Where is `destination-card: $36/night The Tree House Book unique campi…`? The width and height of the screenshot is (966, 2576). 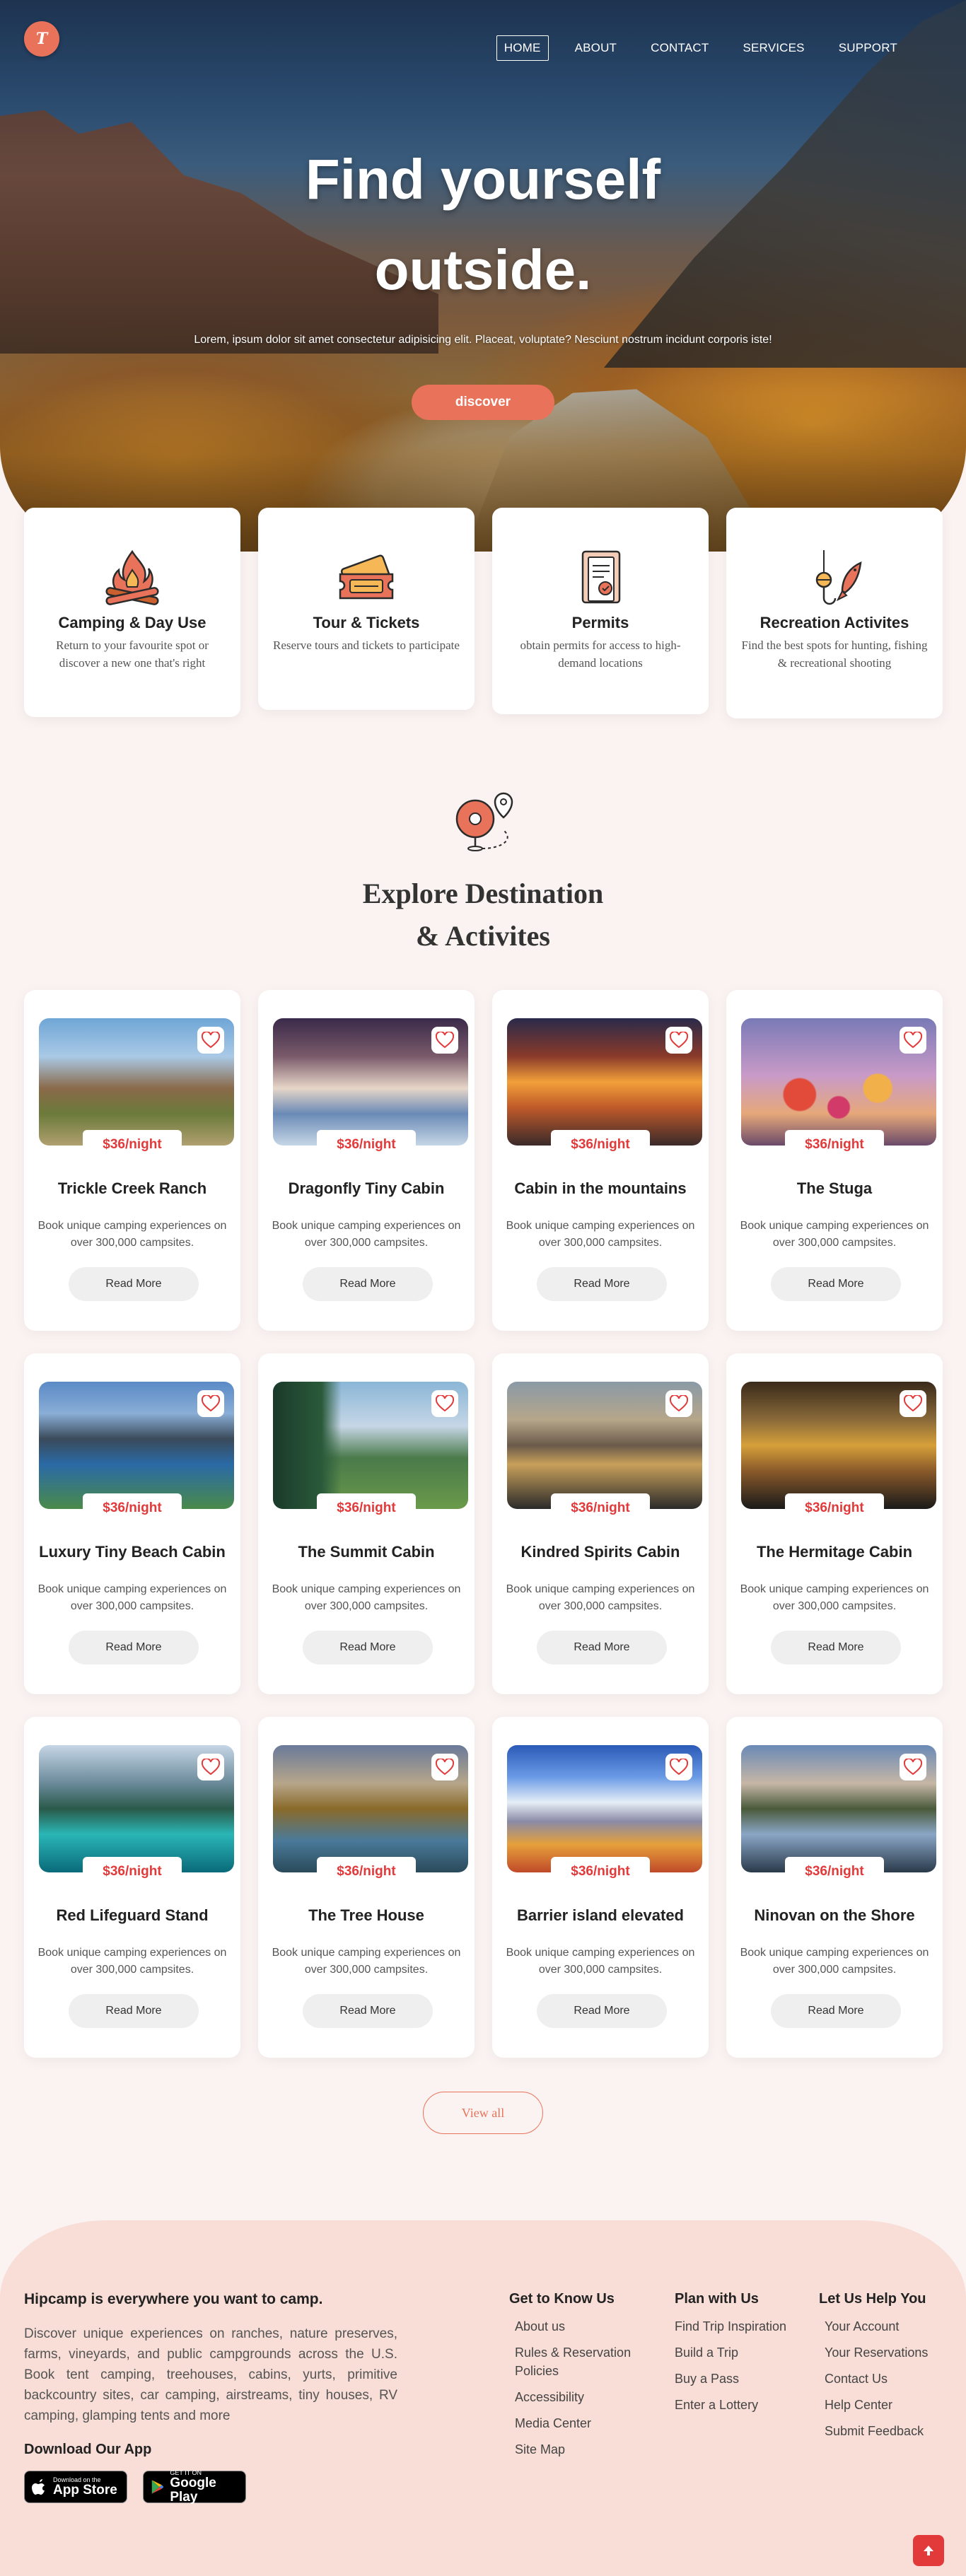
destination-card: $36/night The Tree House Book unique campi… is located at coordinates (366, 1887).